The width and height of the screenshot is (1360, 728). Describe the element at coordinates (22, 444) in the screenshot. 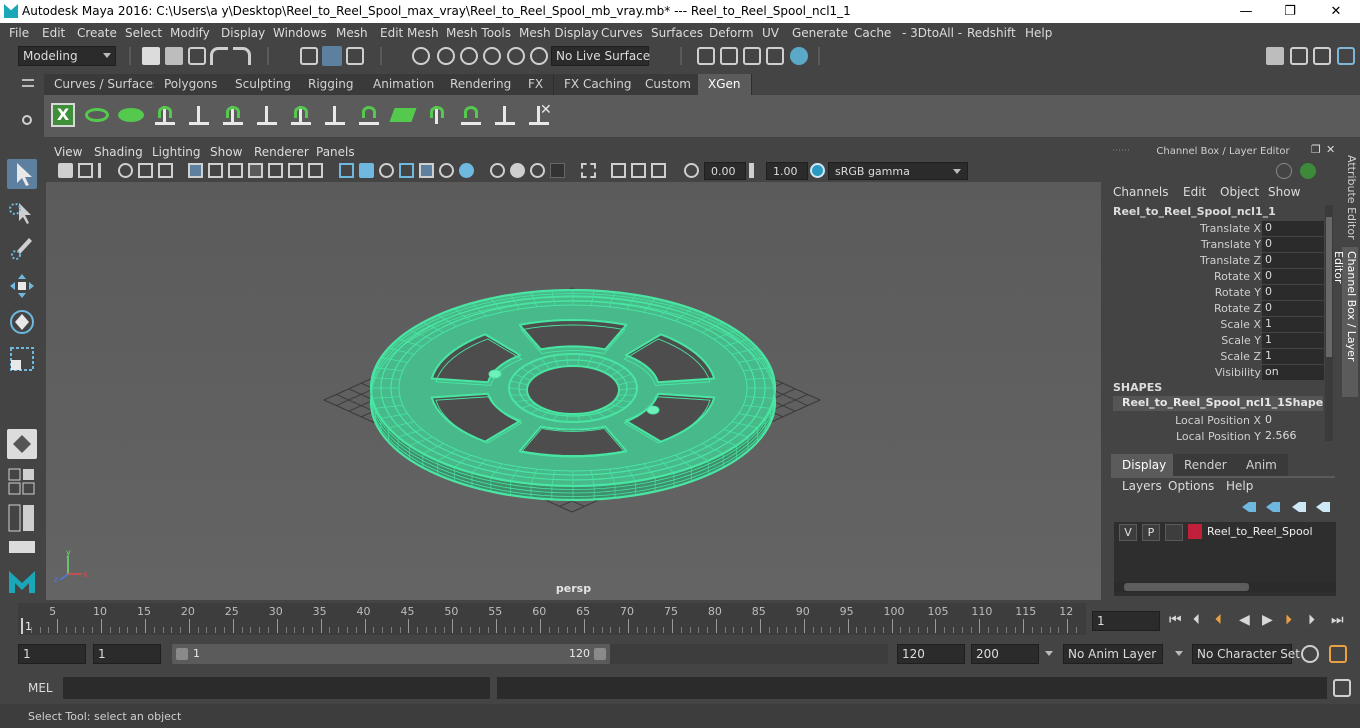

I see `single-perspective-layout` at that location.